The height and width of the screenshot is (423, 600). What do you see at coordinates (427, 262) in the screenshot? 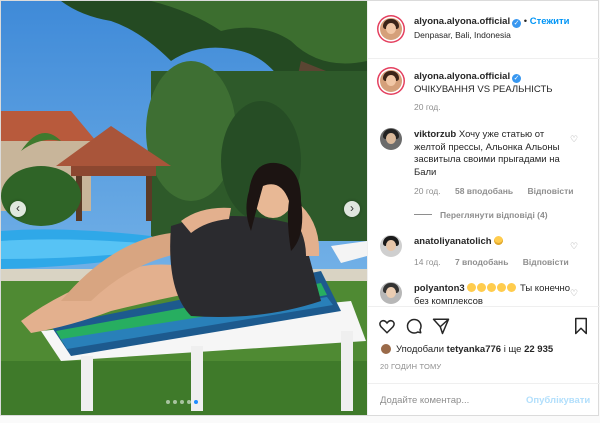
I see `comment-time: 14 год.` at bounding box center [427, 262].